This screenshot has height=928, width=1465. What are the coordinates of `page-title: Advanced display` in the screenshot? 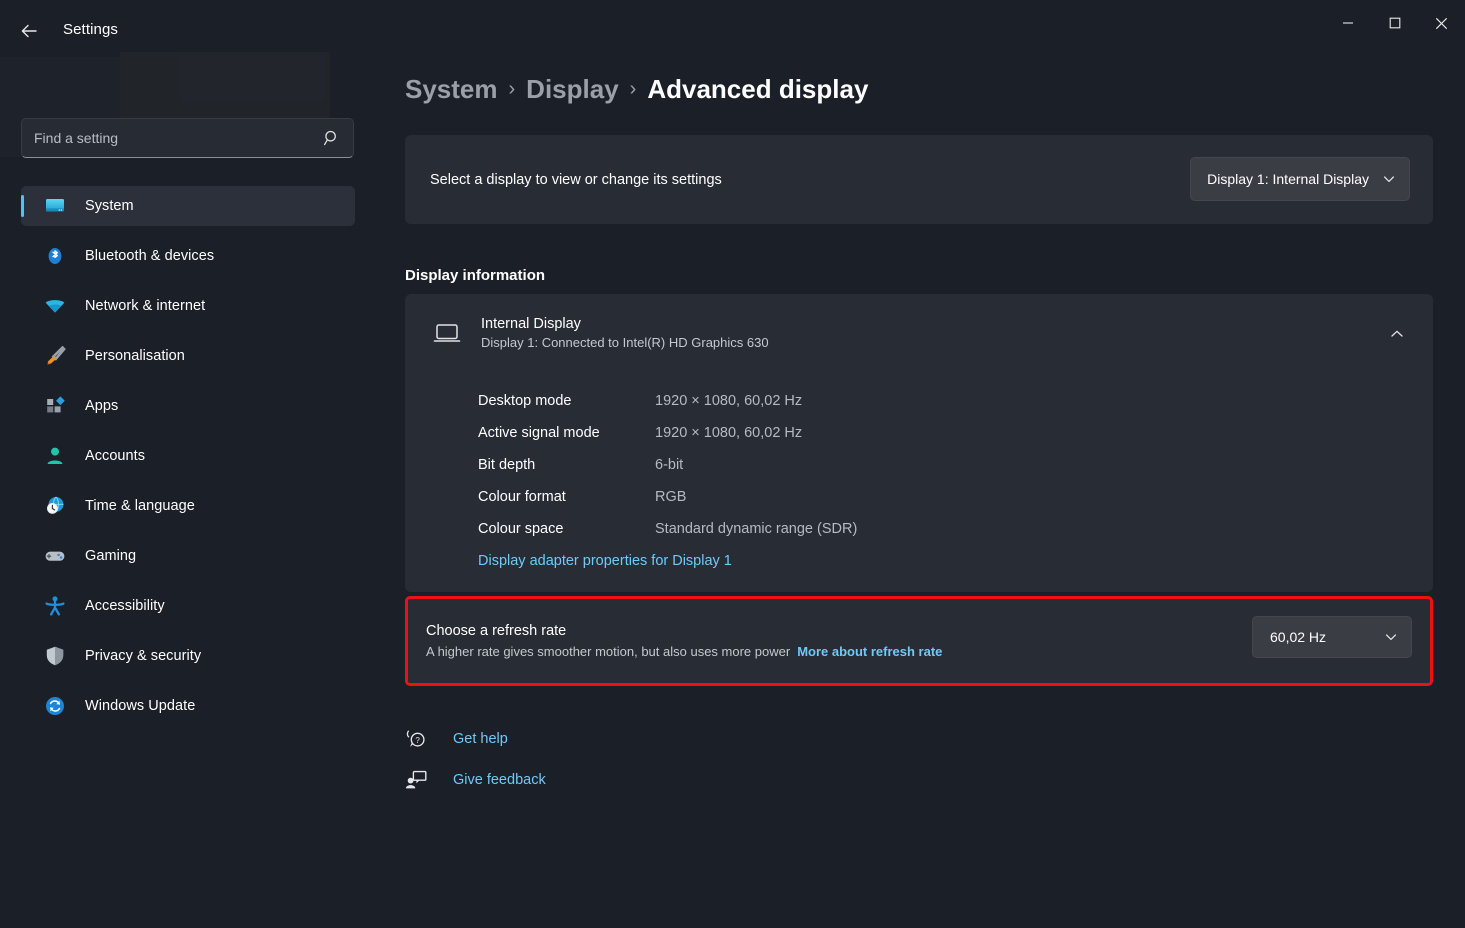 It's located at (758, 89).